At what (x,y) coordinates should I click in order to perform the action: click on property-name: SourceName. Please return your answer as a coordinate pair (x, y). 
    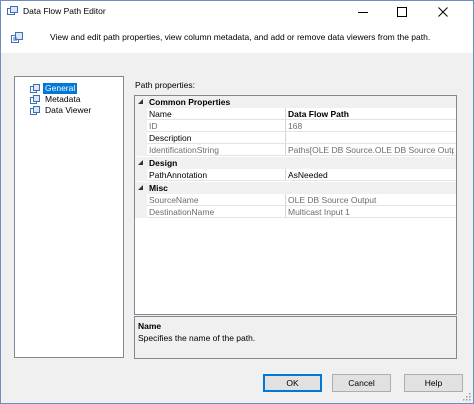
    Looking at the image, I should click on (174, 200).